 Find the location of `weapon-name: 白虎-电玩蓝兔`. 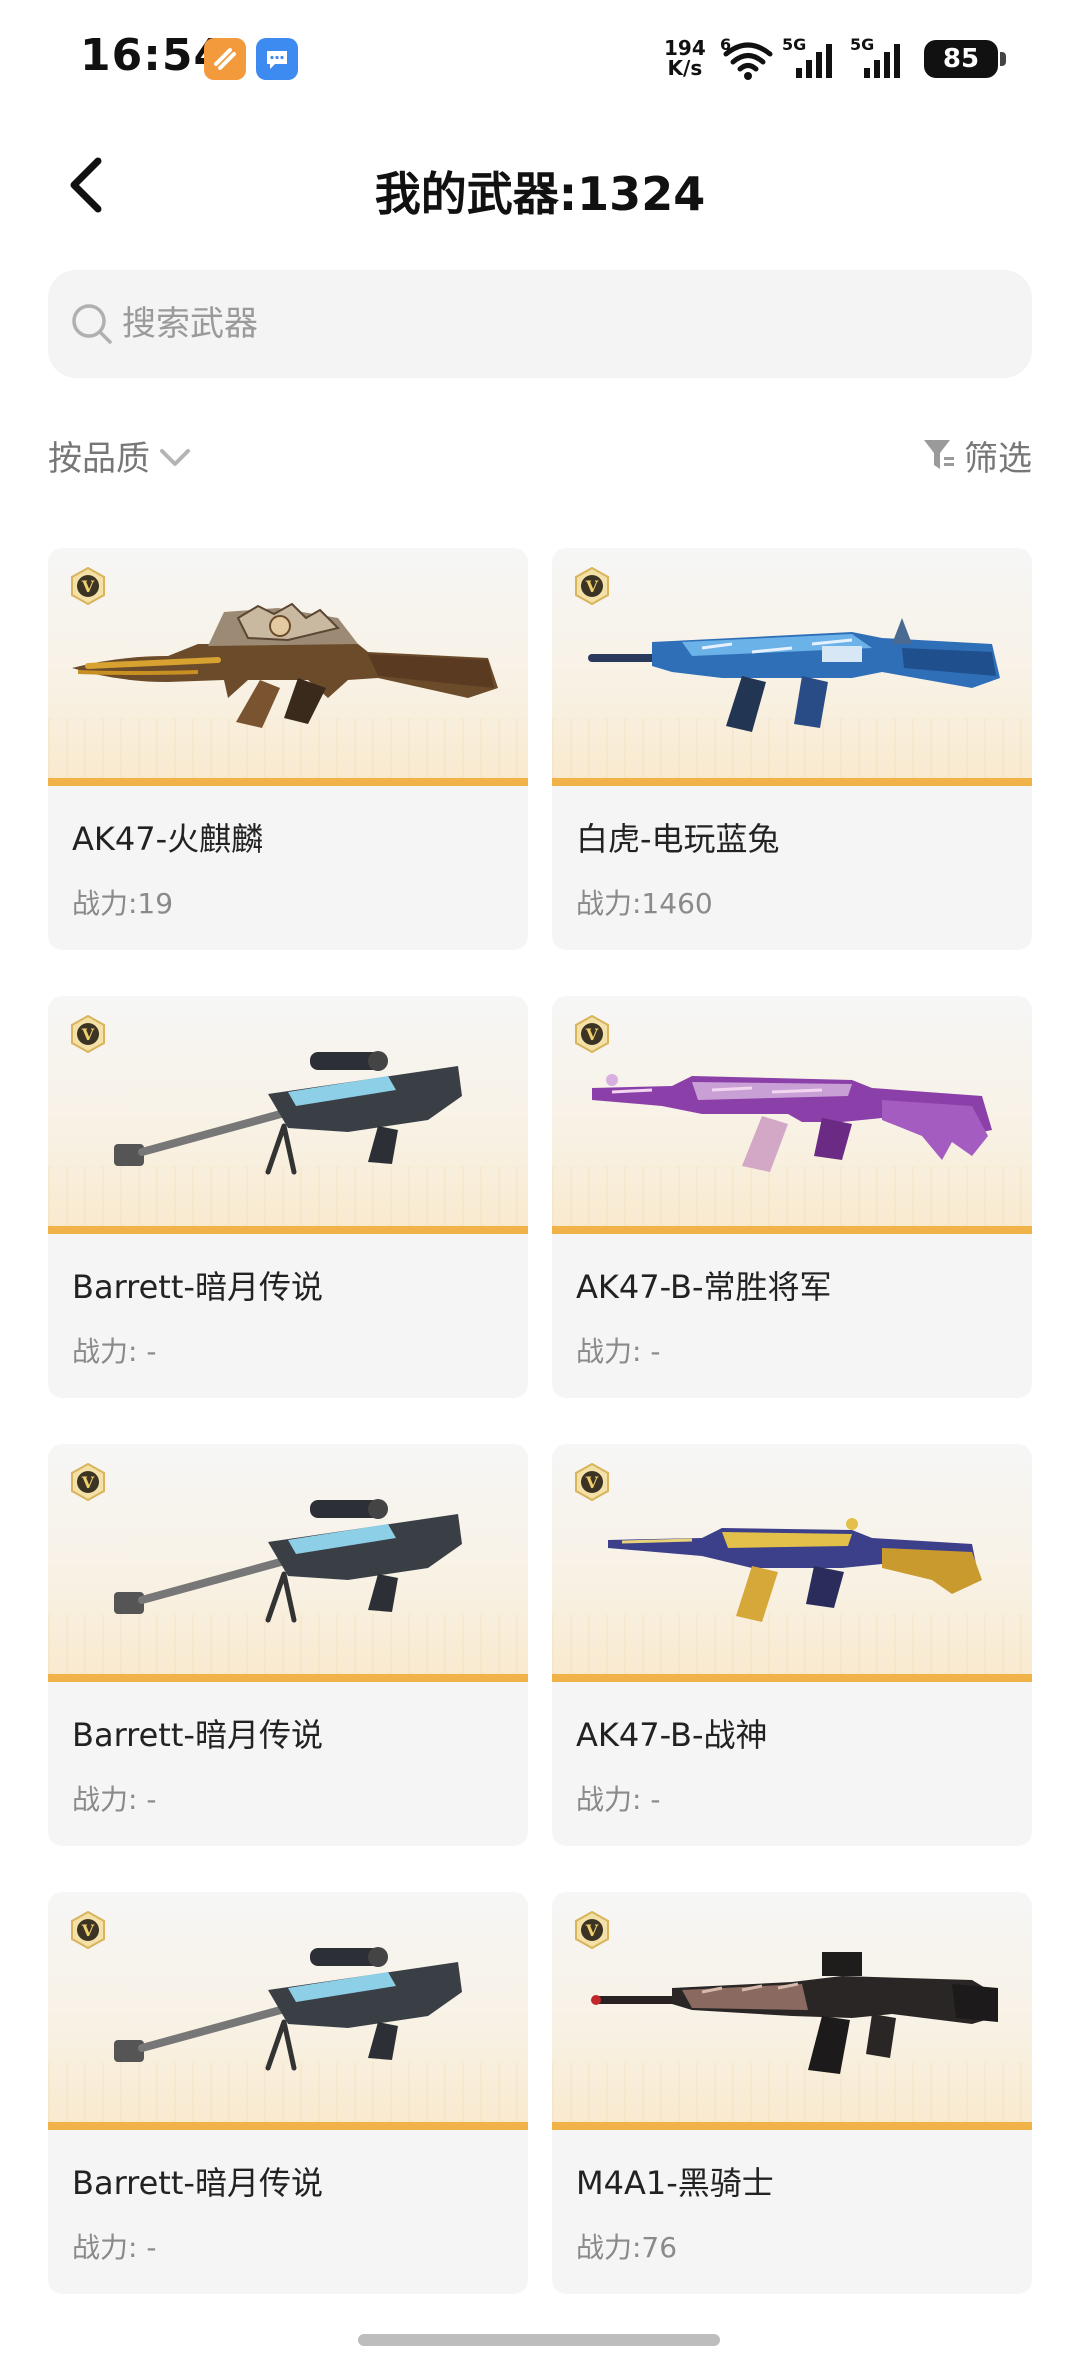

weapon-name: 白虎-电玩蓝兔 is located at coordinates (678, 839).